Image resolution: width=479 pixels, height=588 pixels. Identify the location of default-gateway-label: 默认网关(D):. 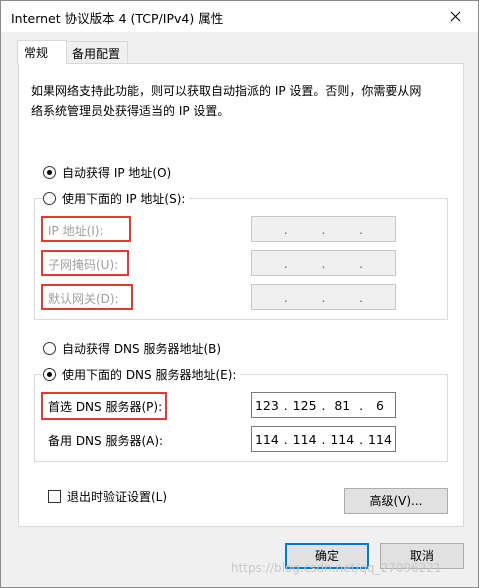
(83, 299).